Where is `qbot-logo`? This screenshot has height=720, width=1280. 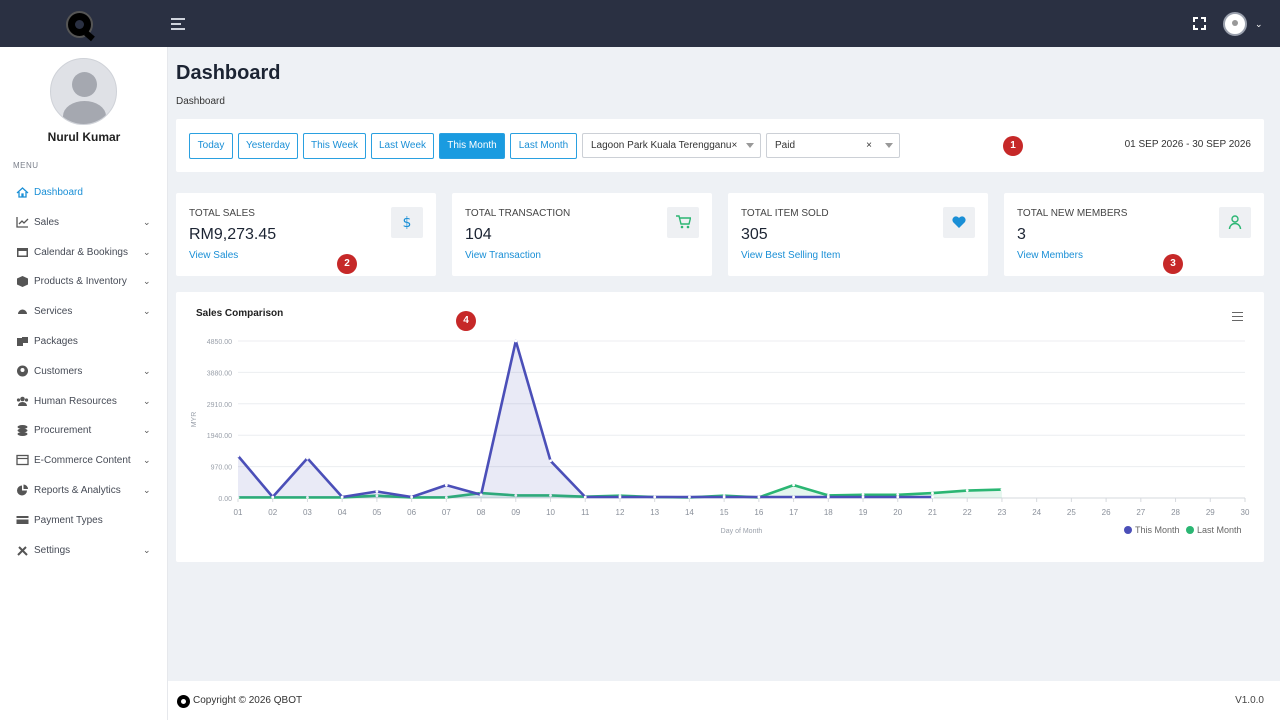
qbot-logo is located at coordinates (79, 24).